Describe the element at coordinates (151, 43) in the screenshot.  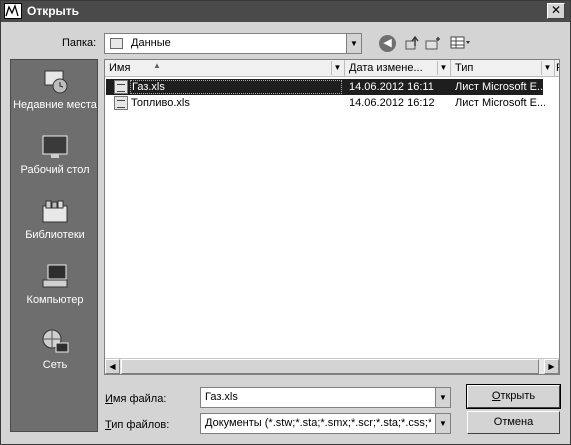
I see `folder-combo-value: Данные` at that location.